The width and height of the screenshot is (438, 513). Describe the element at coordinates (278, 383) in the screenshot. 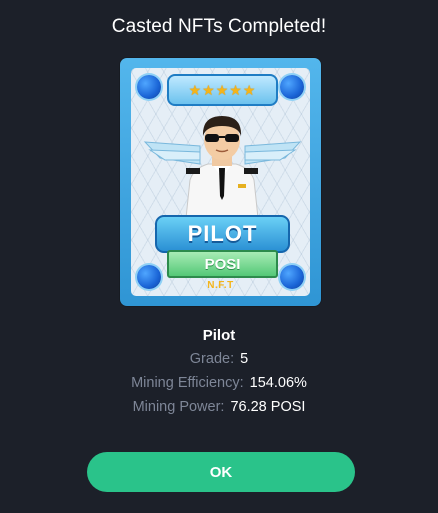

I see `stat-value: 154.06%` at that location.